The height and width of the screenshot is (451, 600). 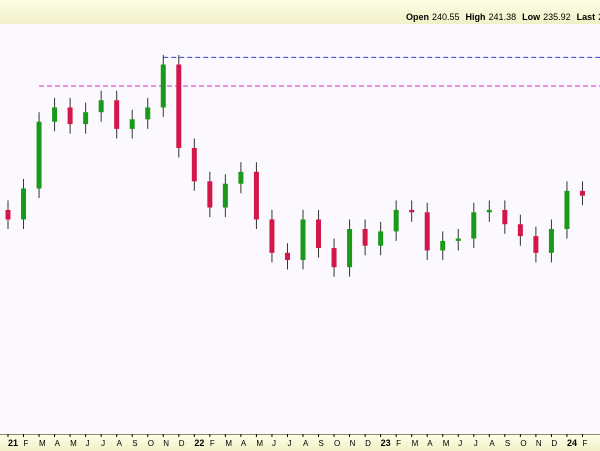 I want to click on quote-value: 241.38, so click(x=503, y=17).